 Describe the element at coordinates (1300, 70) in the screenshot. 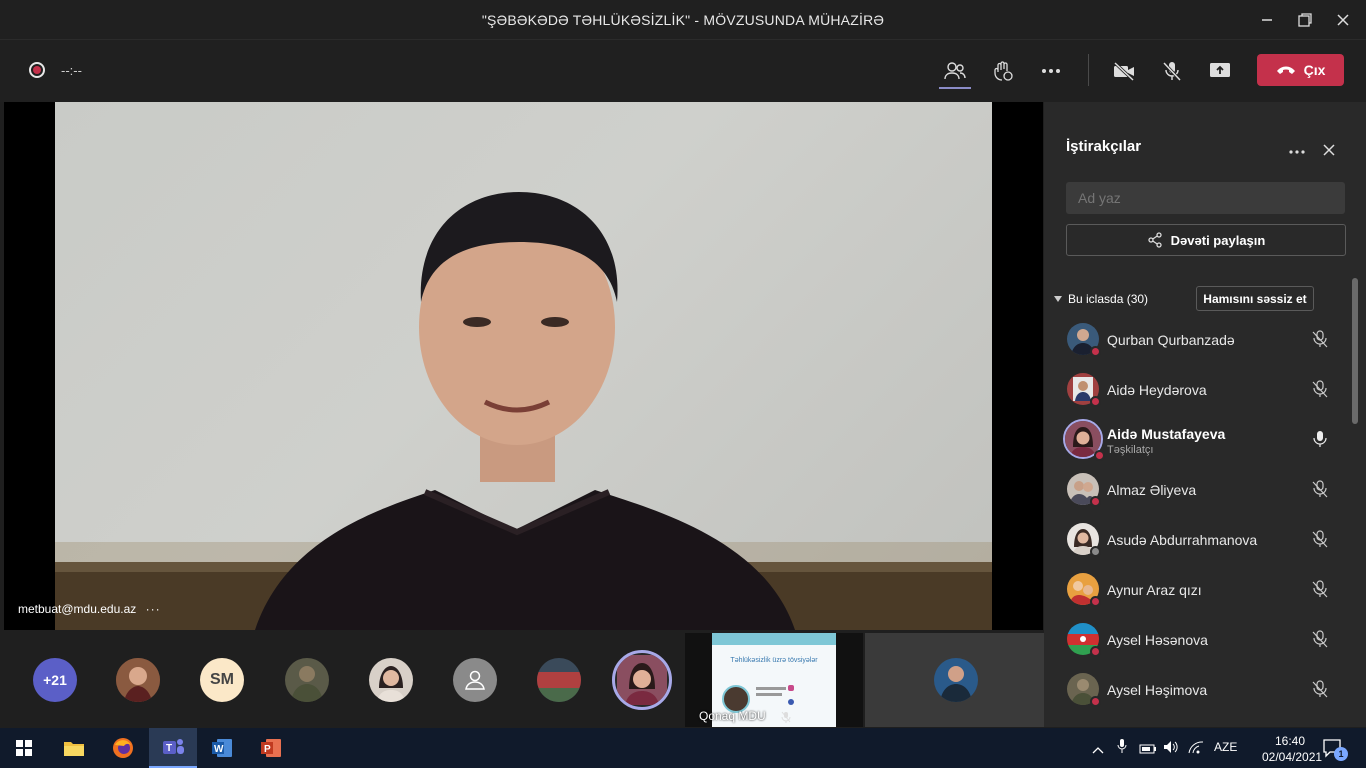

I see `leave-button: Çıx` at that location.